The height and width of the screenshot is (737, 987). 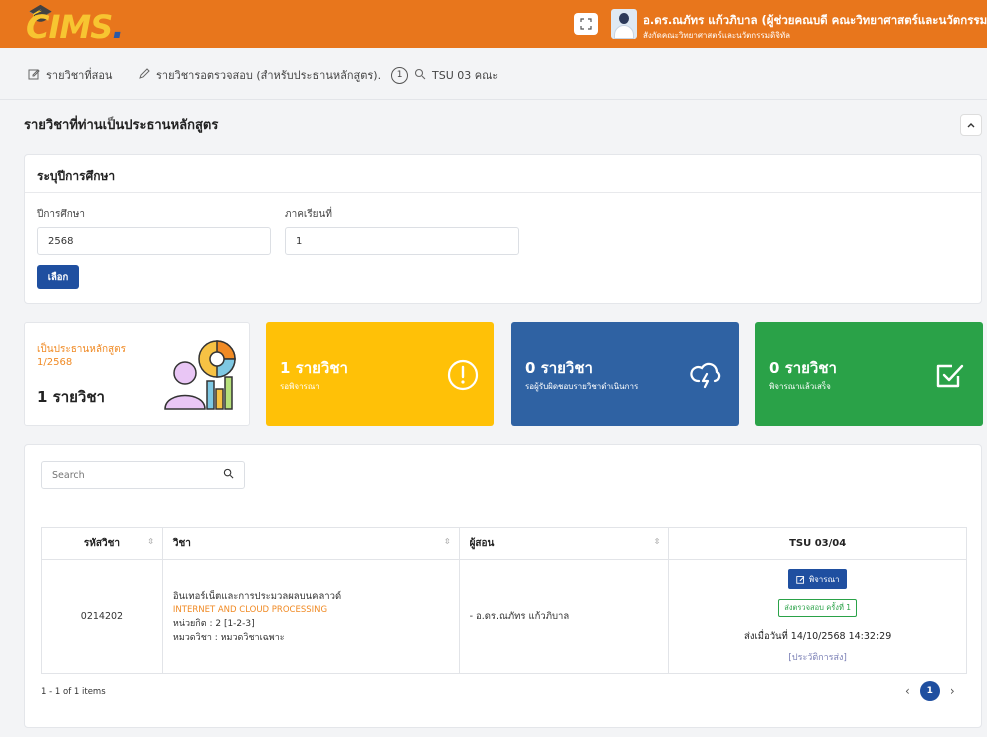 I want to click on cims-logo: 🎓 CIMS., so click(x=75, y=24).